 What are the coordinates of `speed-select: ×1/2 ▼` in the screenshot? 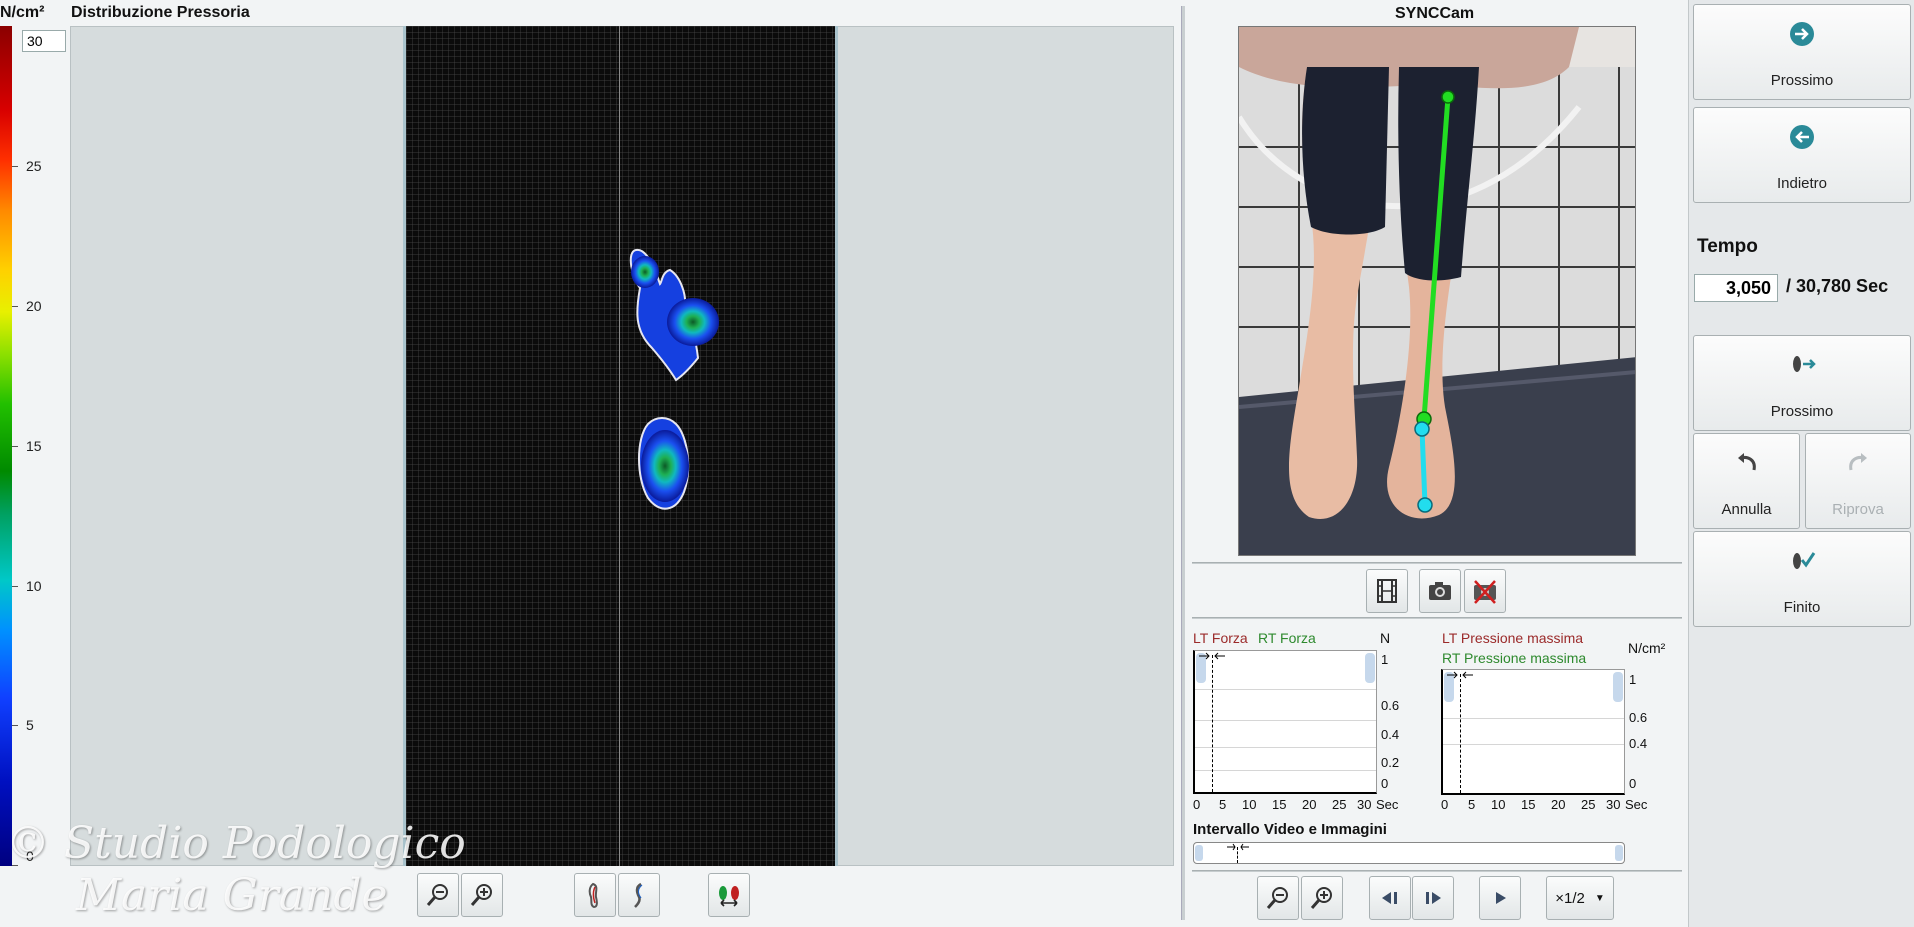 It's located at (1580, 898).